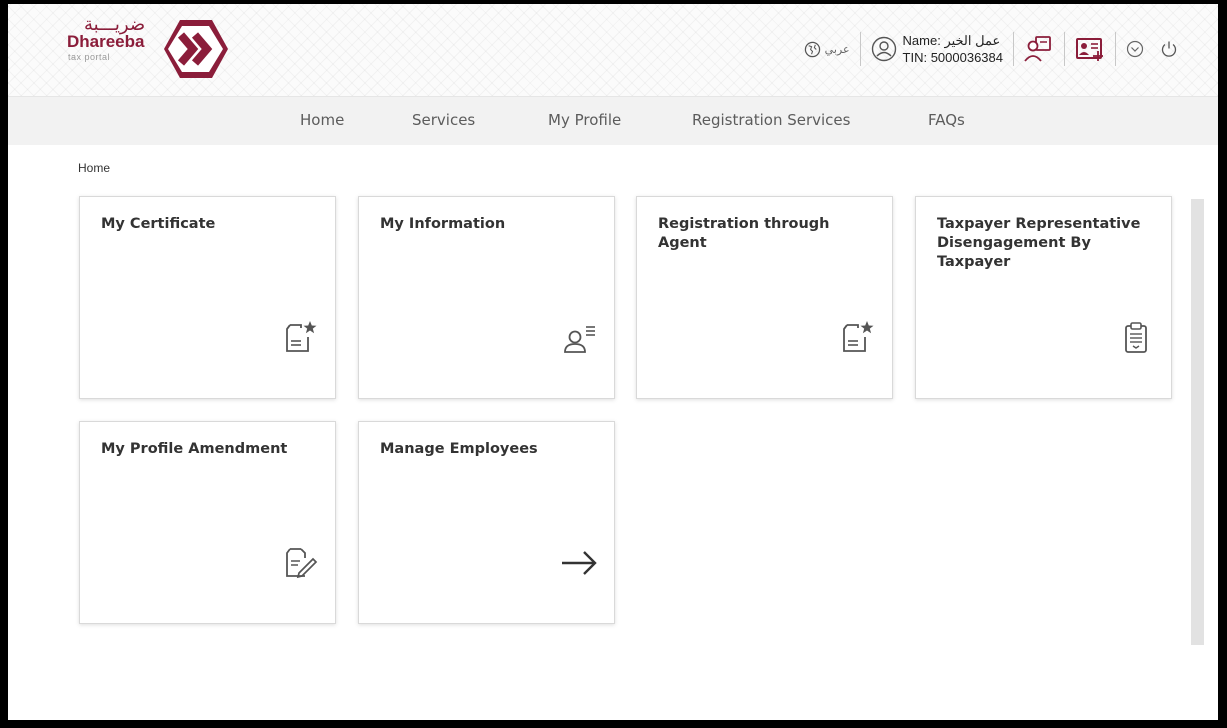 The width and height of the screenshot is (1227, 728). I want to click on arrow-right-icon, so click(579, 562).